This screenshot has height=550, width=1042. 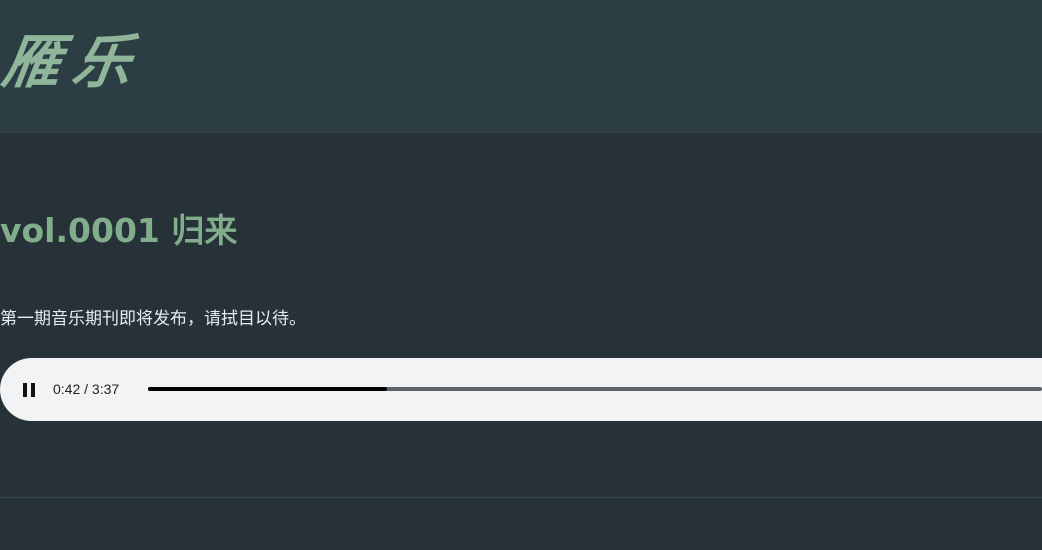 I want to click on progress-fill, so click(x=267, y=389).